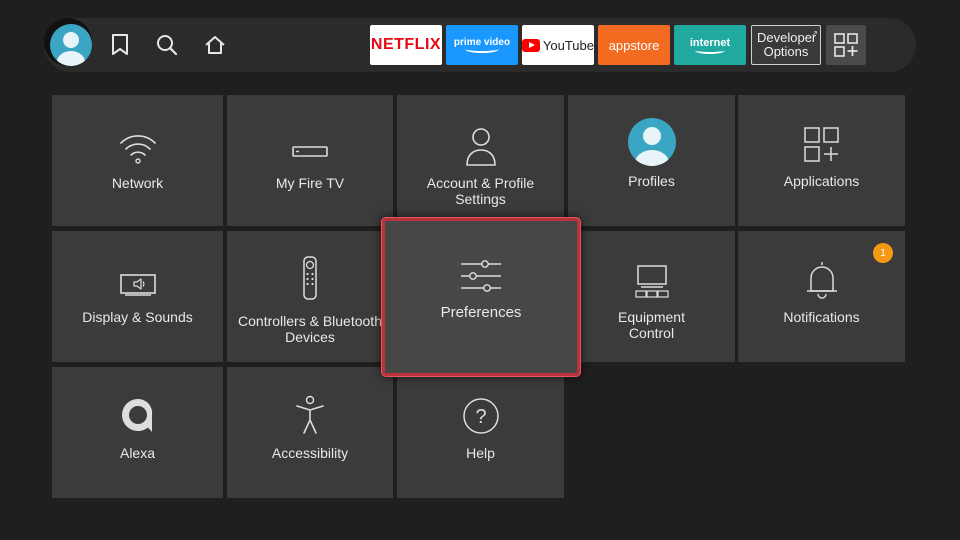 The height and width of the screenshot is (540, 960). I want to click on tile-profiles: Profiles, so click(651, 160).